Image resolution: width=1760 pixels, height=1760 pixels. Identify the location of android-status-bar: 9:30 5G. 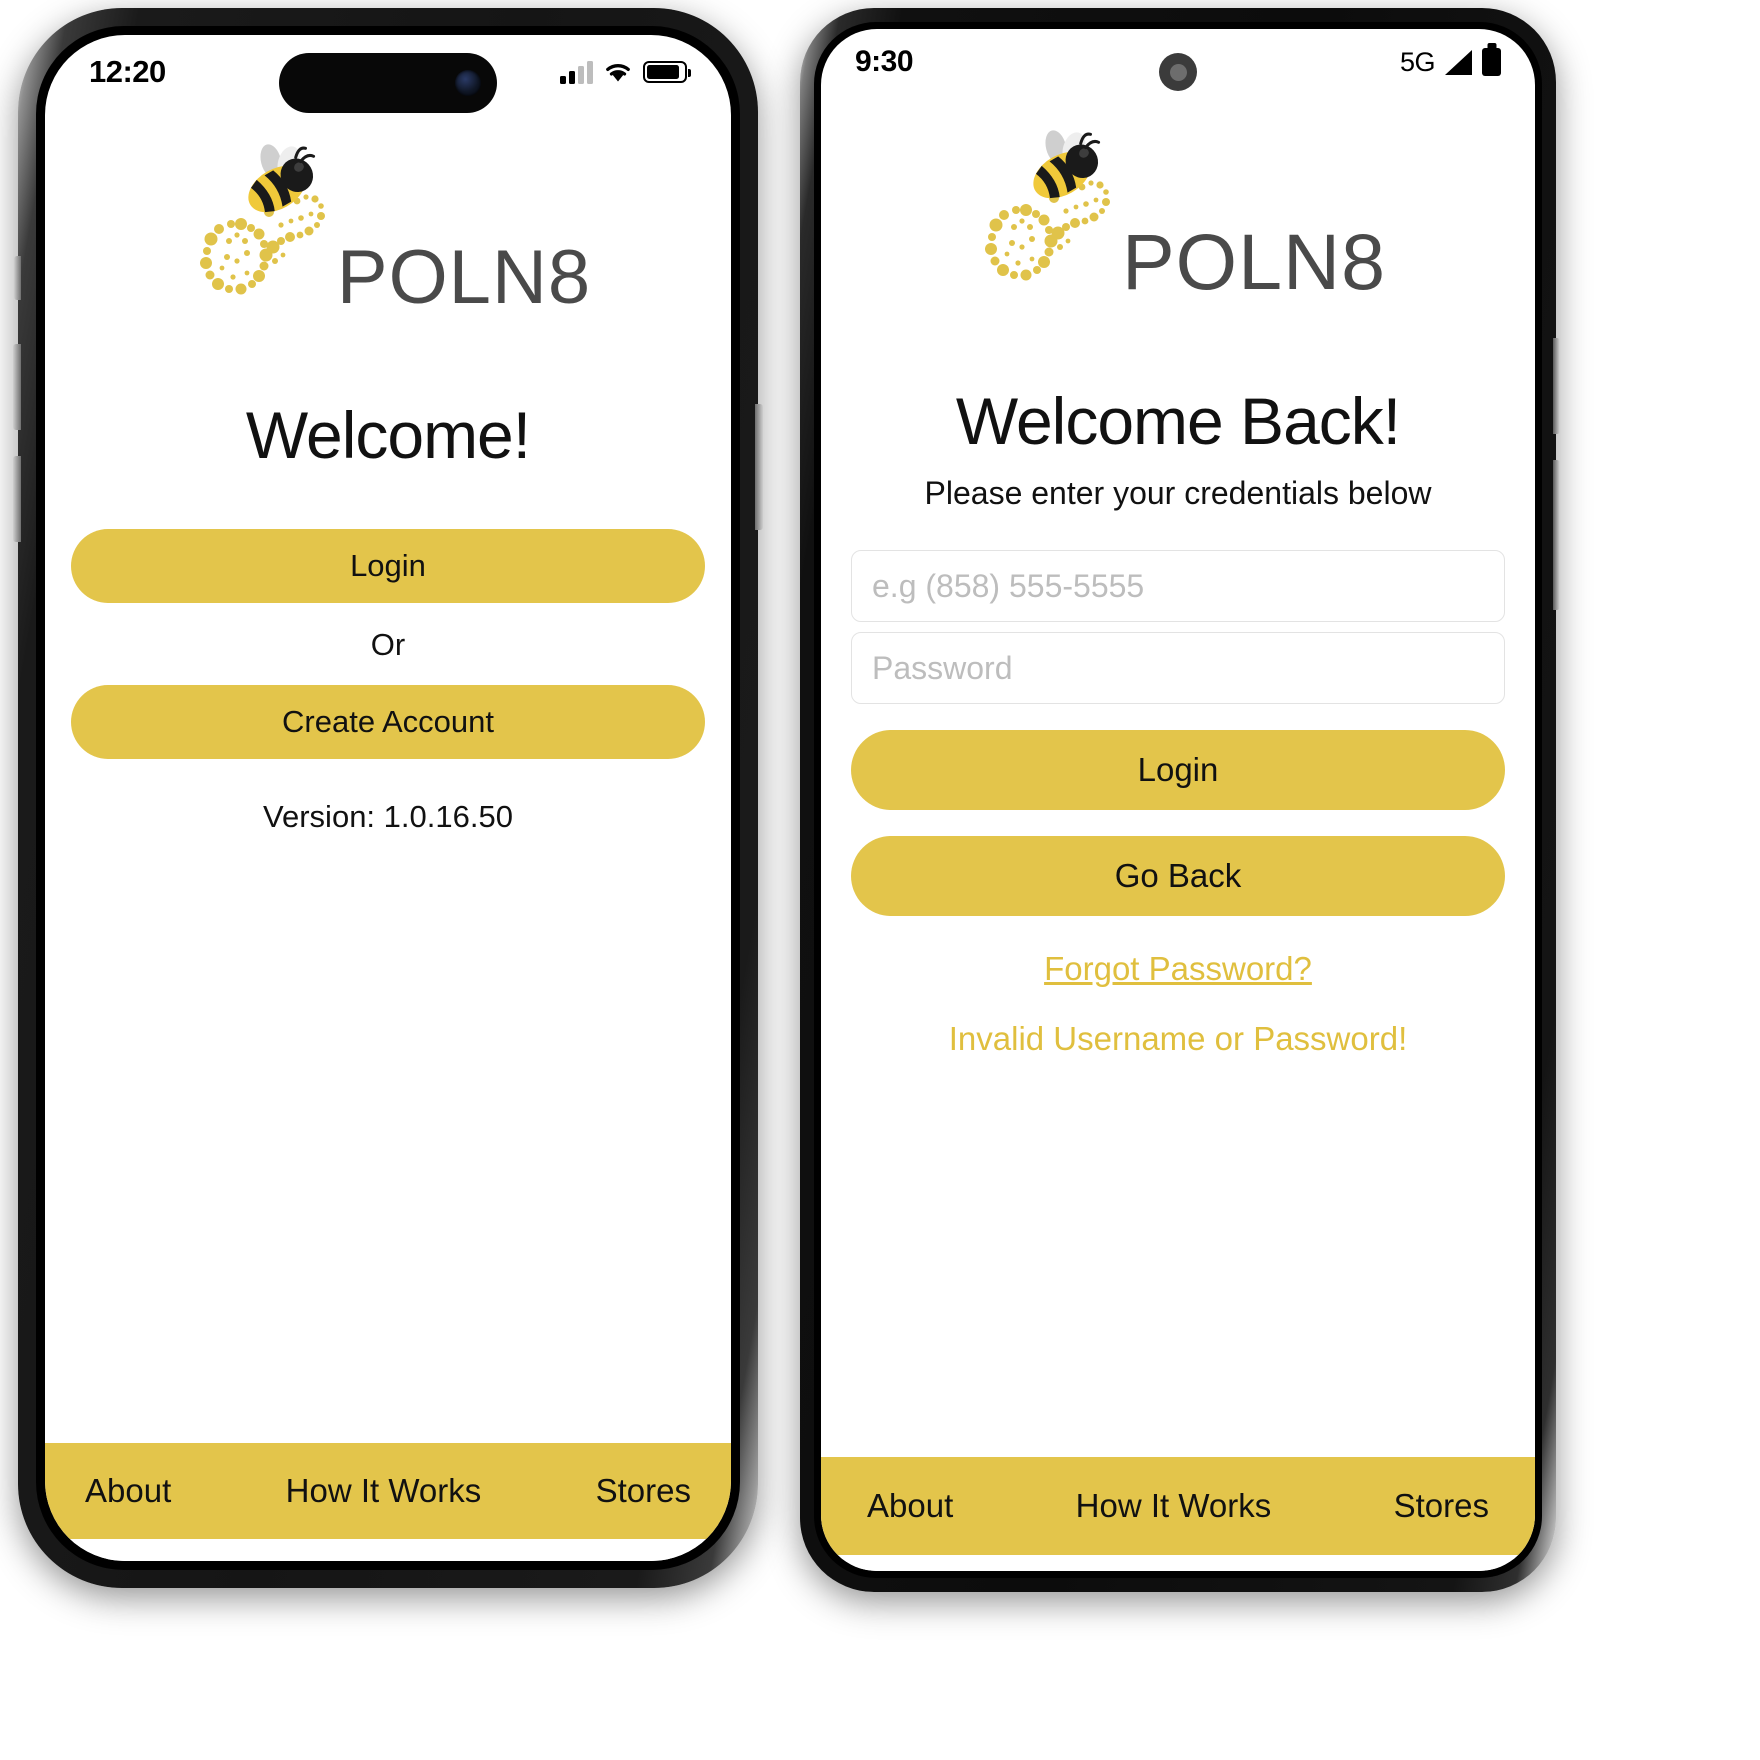
(1178, 62).